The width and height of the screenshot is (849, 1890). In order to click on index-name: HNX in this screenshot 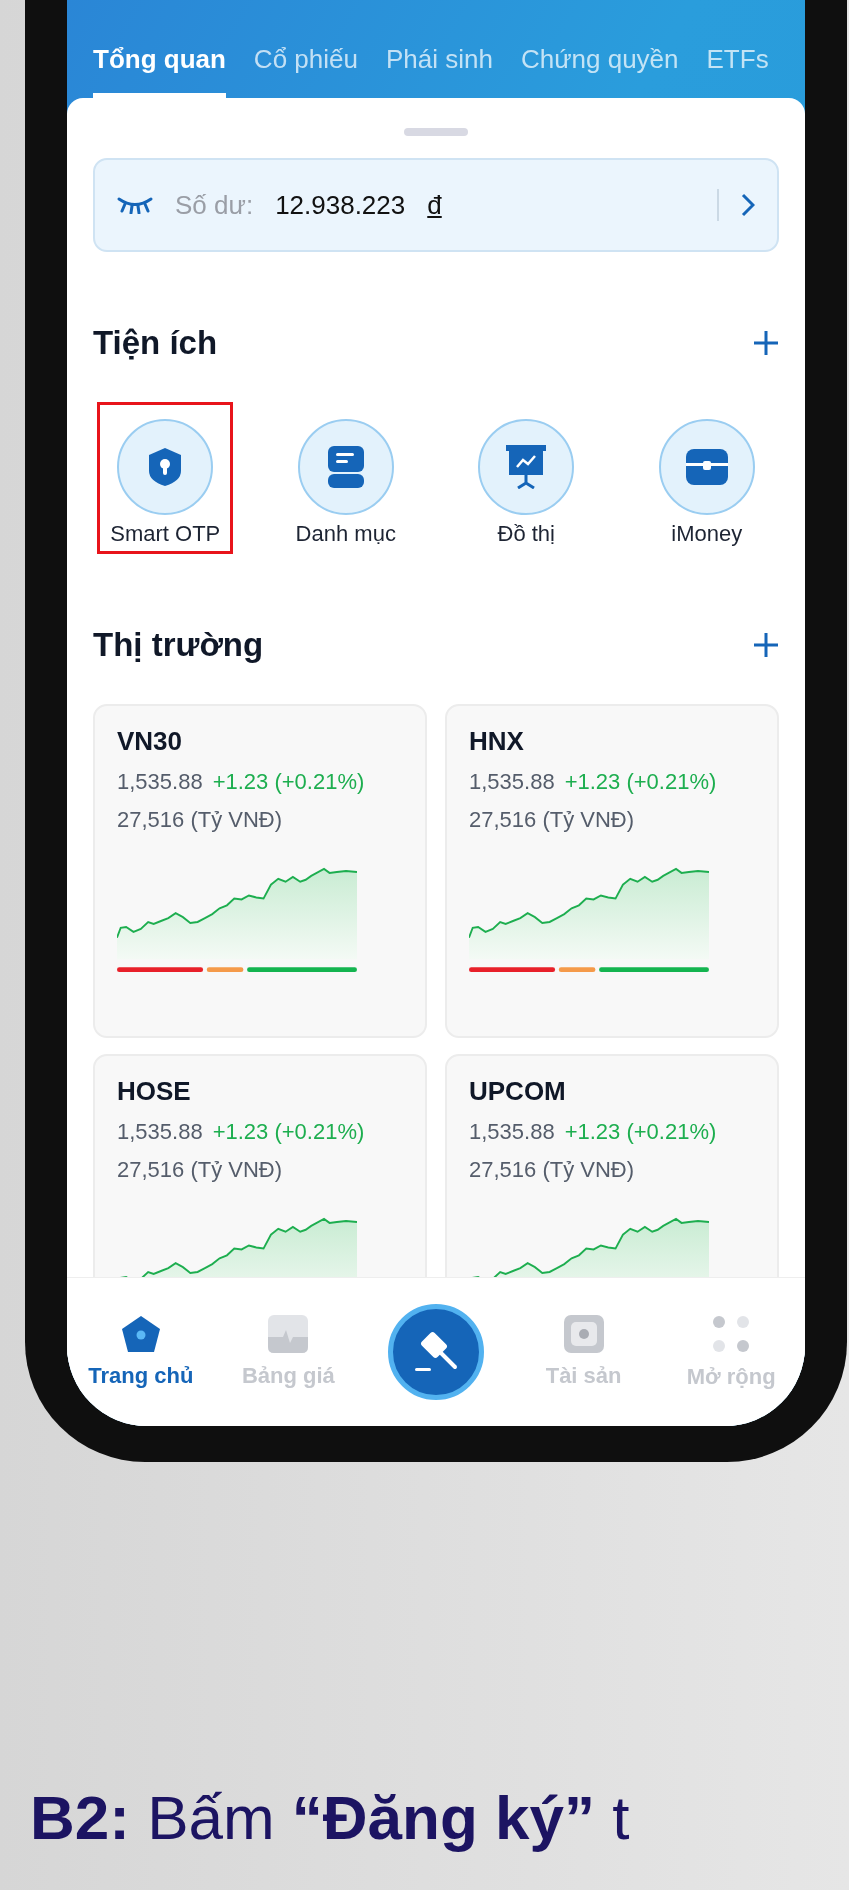, I will do `click(497, 741)`.